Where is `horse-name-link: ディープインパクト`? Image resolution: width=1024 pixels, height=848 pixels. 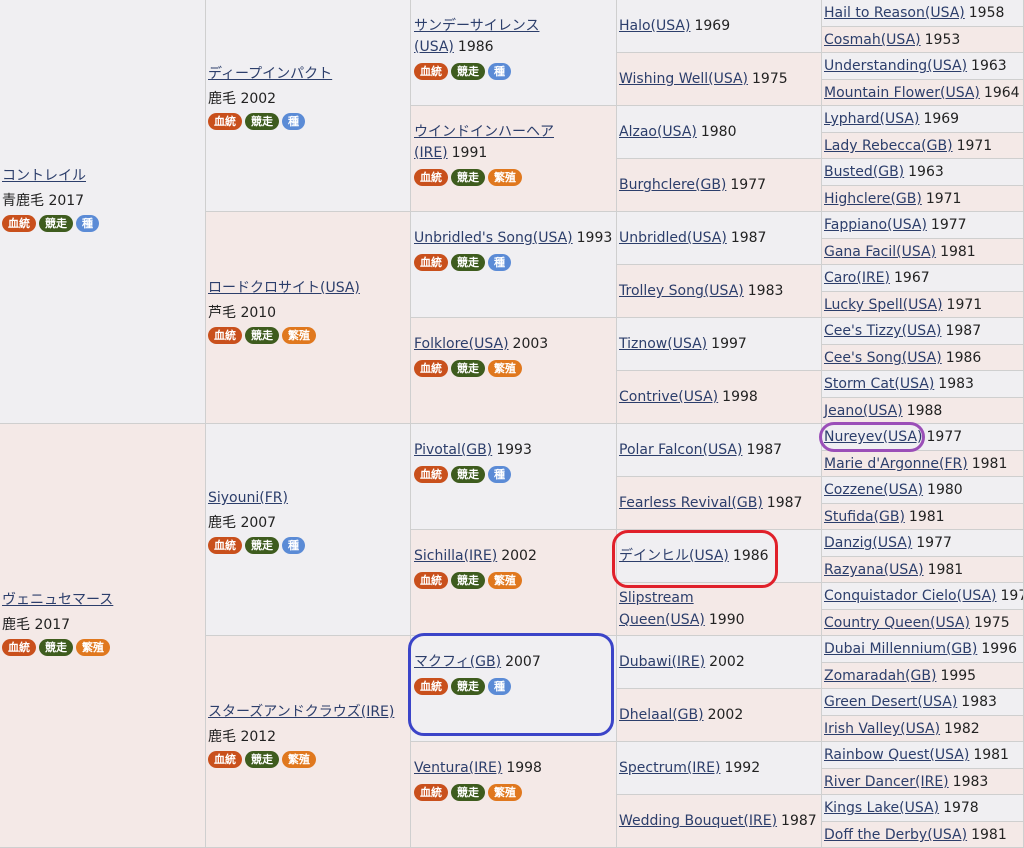 horse-name-link: ディープインパクト is located at coordinates (270, 74).